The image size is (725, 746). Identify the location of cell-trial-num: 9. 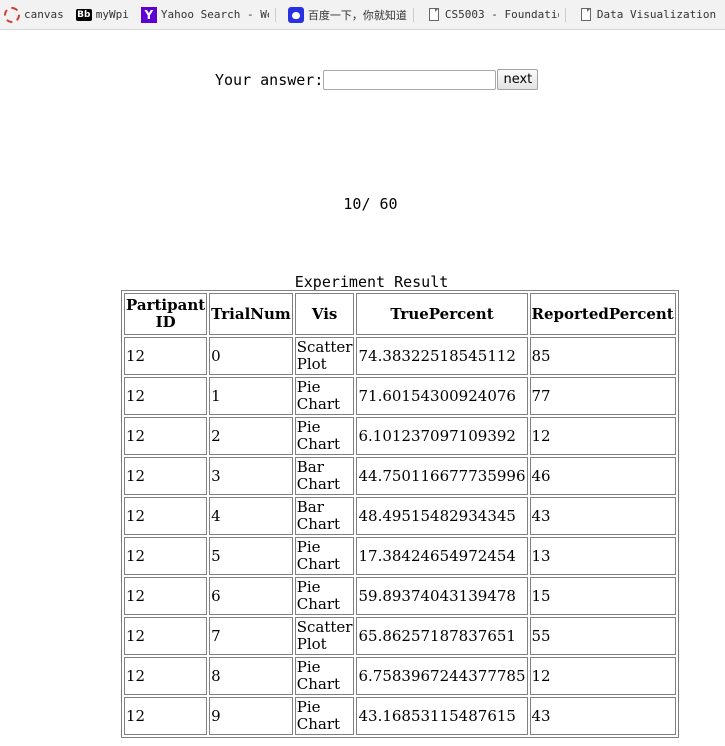
(251, 716).